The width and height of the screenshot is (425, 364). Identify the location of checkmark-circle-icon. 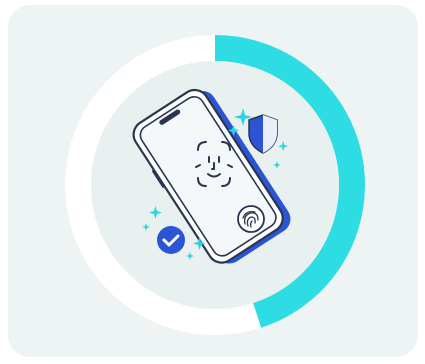
(171, 240).